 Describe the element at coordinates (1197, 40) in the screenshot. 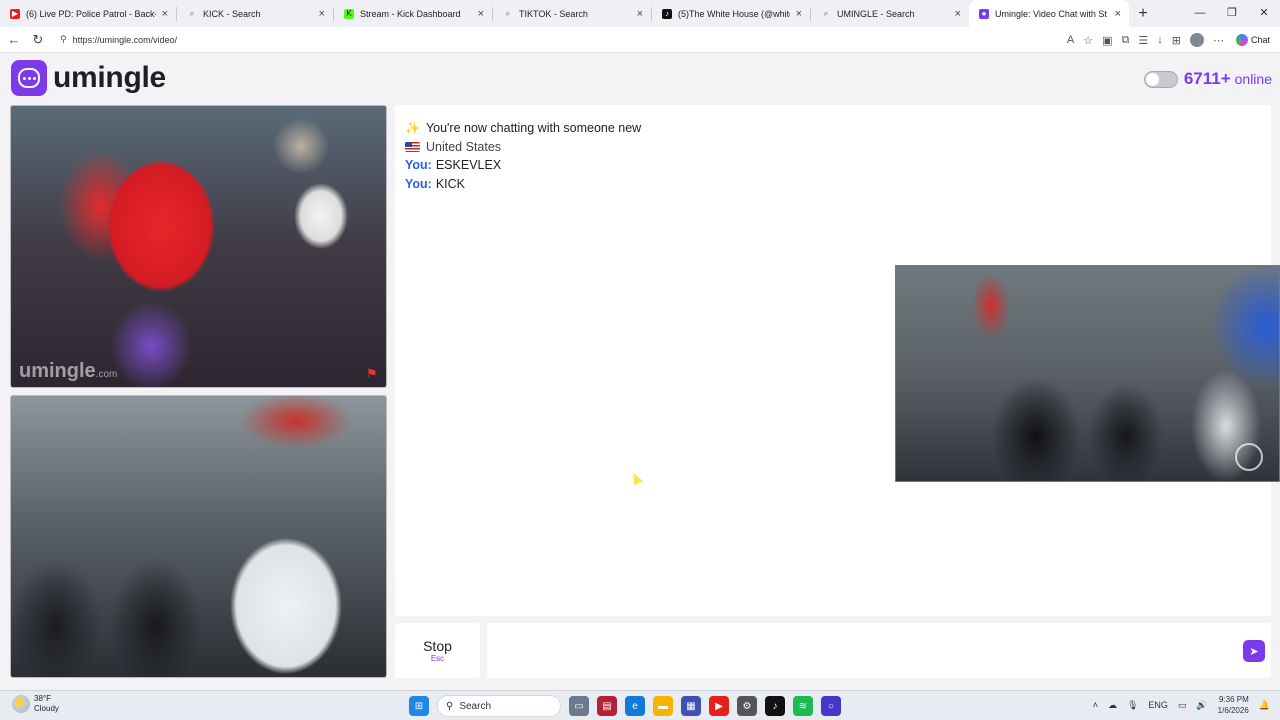

I see `profile-avatar` at that location.